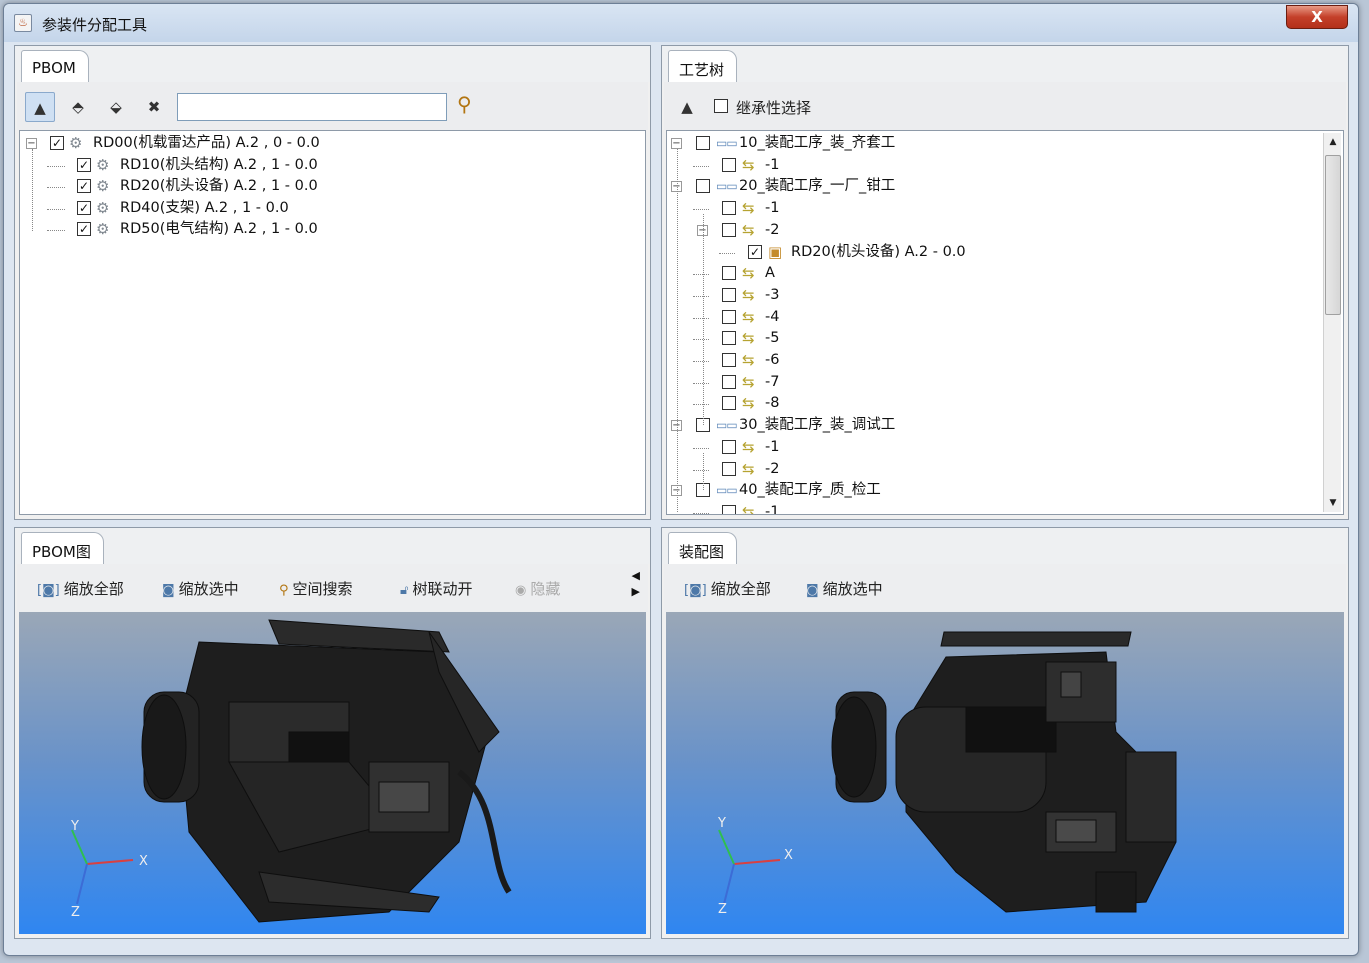 This screenshot has width=1369, height=963. What do you see at coordinates (521, 590) in the screenshot?
I see `eye-icon: ◉` at bounding box center [521, 590].